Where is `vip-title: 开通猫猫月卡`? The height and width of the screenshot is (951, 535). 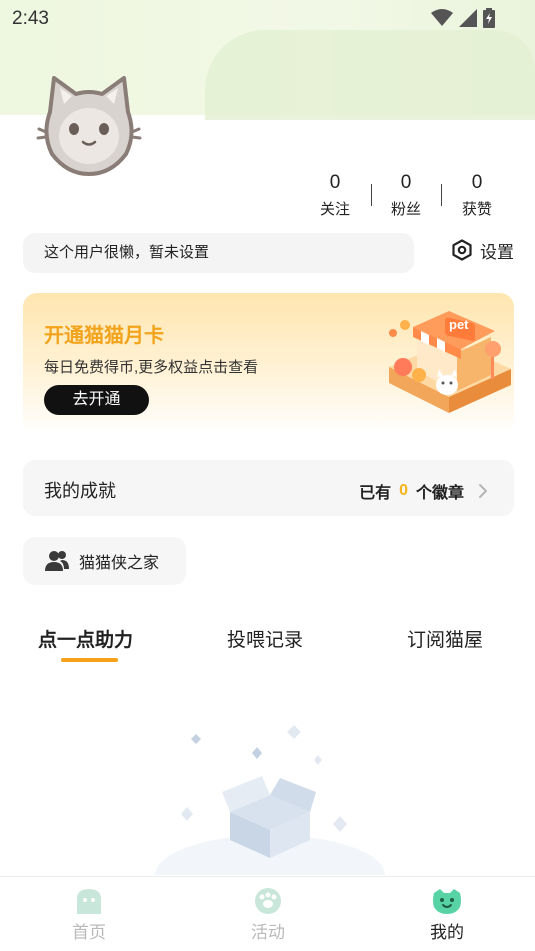 vip-title: 开通猫猫月卡 is located at coordinates (104, 336).